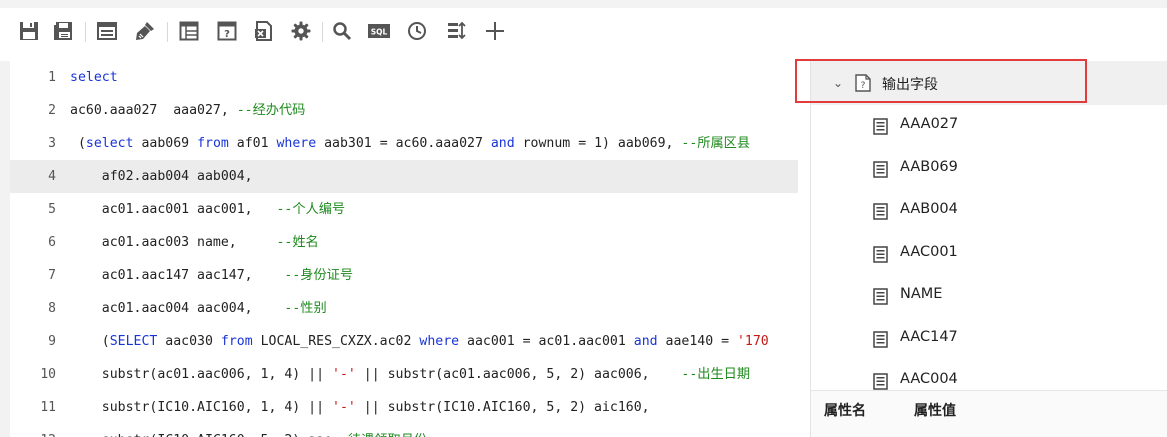  I want to click on sql-token: af02.aab004 aab004,, so click(161, 176).